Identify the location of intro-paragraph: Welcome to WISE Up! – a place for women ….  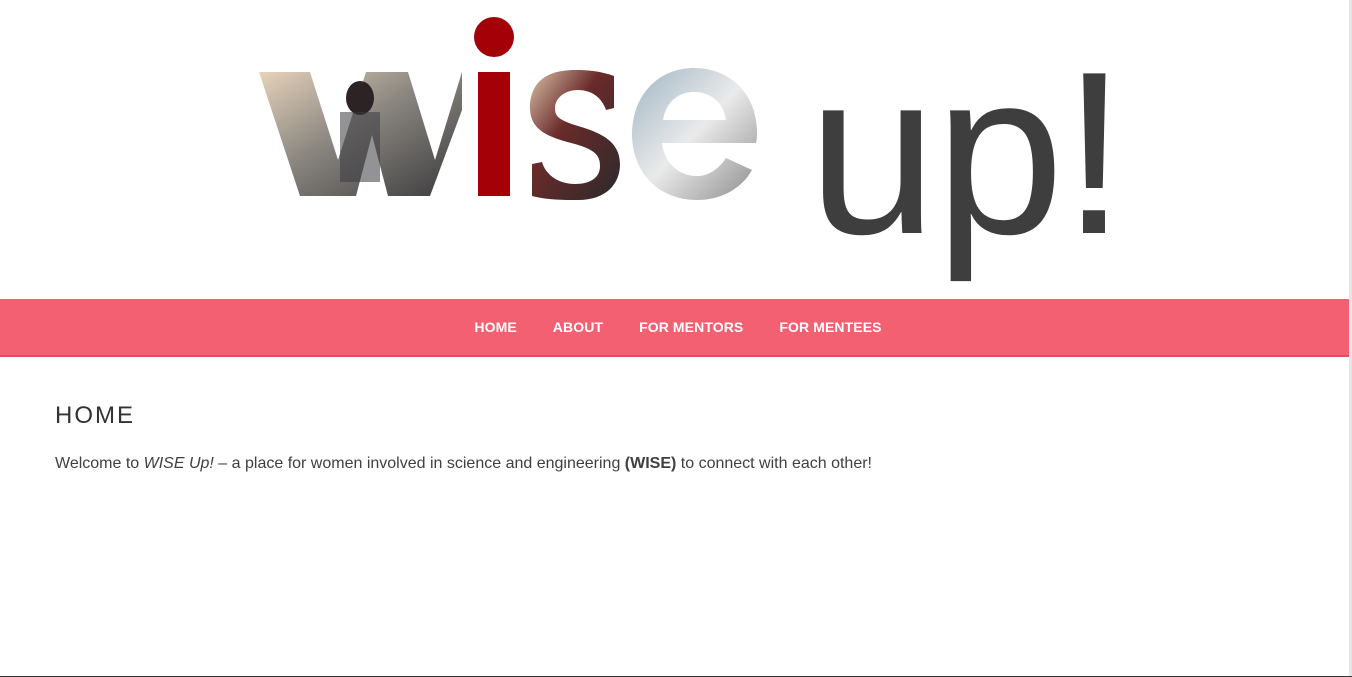
(655, 464).